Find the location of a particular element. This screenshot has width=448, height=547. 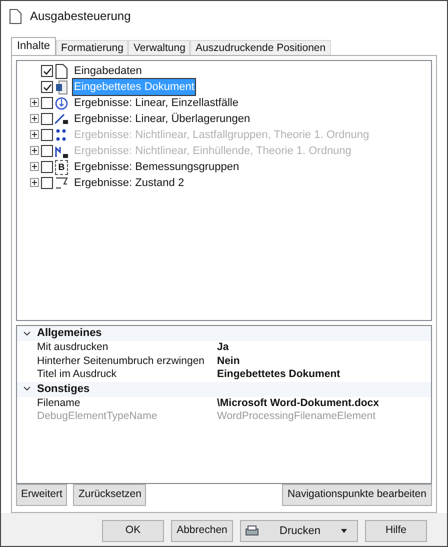

printer-icon is located at coordinates (252, 531).